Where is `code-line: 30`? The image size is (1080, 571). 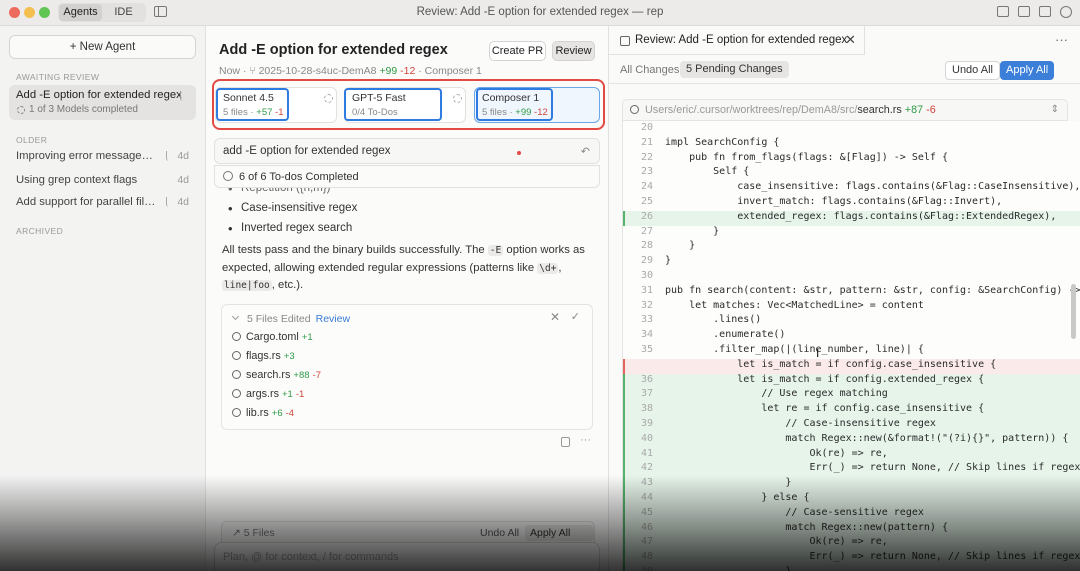
code-line: 30 is located at coordinates (851, 277).